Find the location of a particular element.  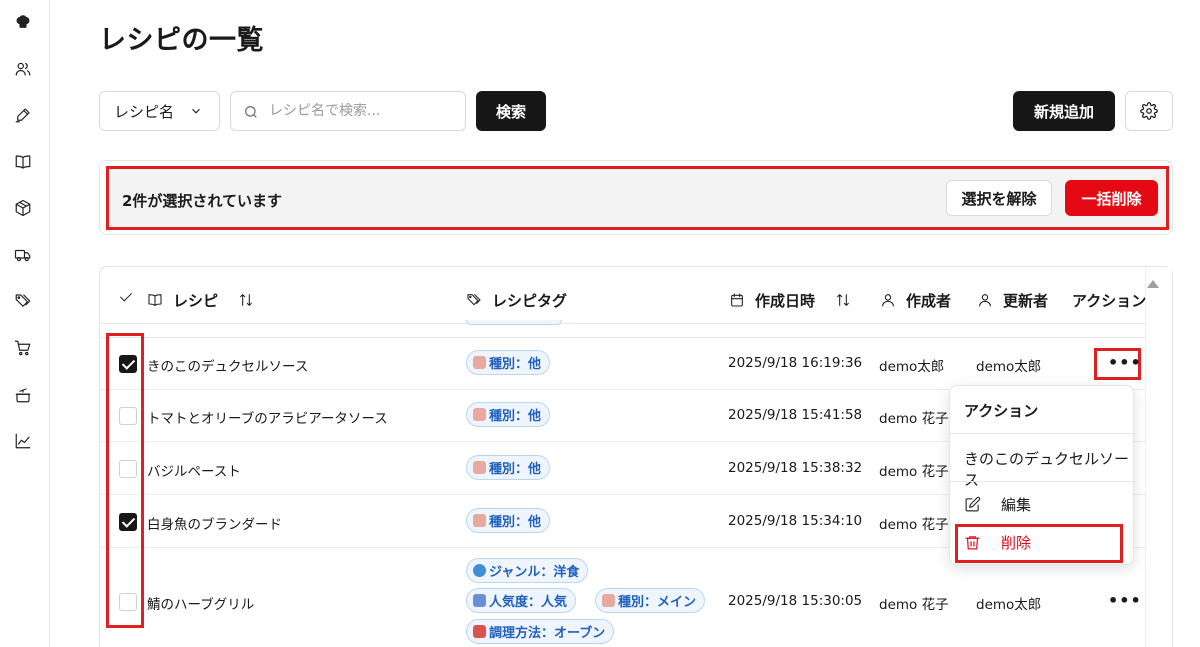

filter-select: レシピ名 is located at coordinates (159, 111).